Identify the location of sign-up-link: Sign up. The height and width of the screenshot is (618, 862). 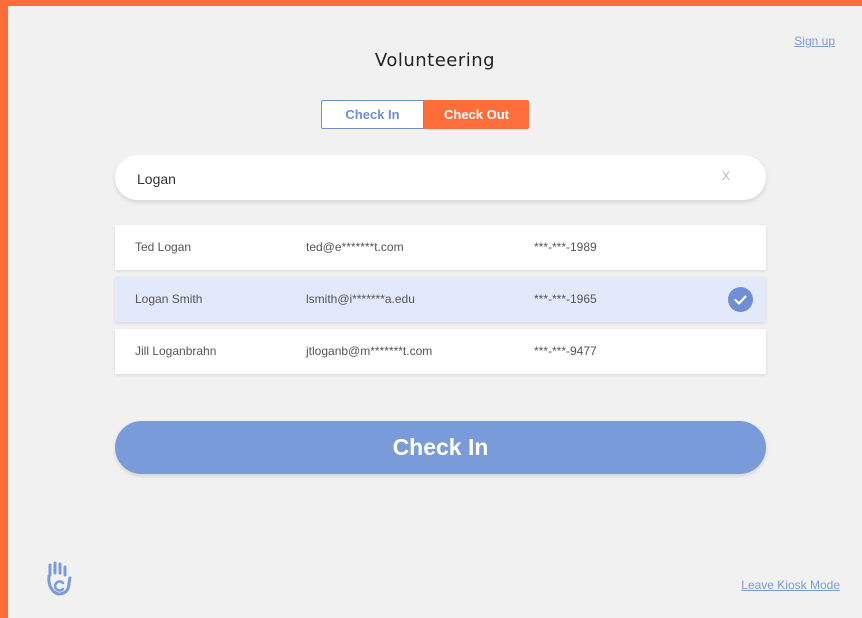
(814, 41).